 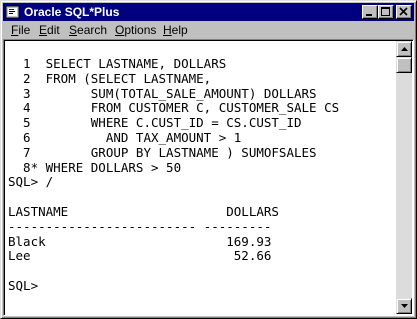 I want to click on minimize-icon, so click(x=369, y=15).